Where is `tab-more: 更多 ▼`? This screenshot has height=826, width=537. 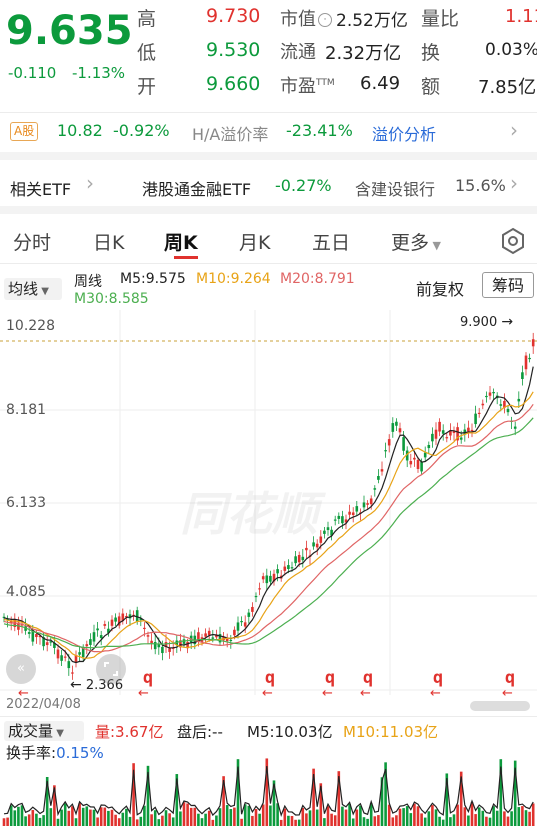
tab-more: 更多 ▼ is located at coordinates (416, 241).